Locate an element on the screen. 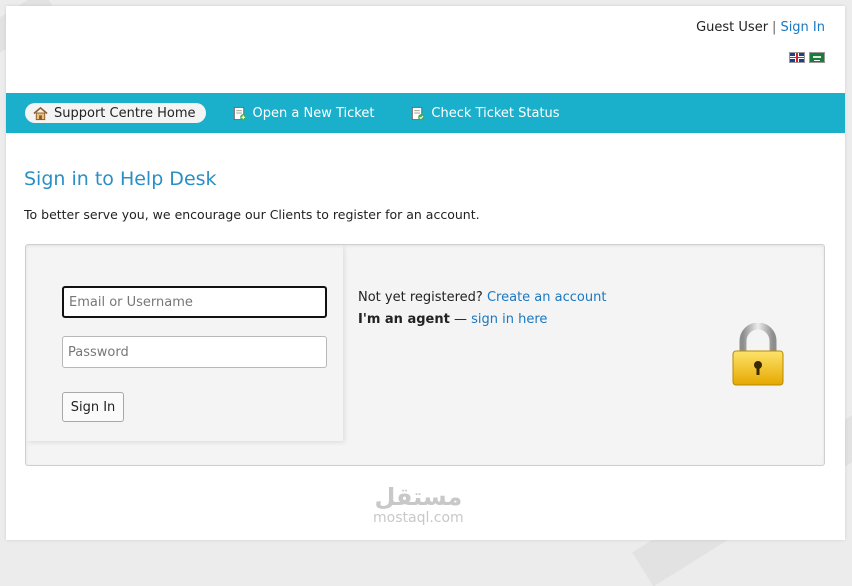 This screenshot has width=852, height=586. page-title: Sign in to Help Desk is located at coordinates (120, 179).